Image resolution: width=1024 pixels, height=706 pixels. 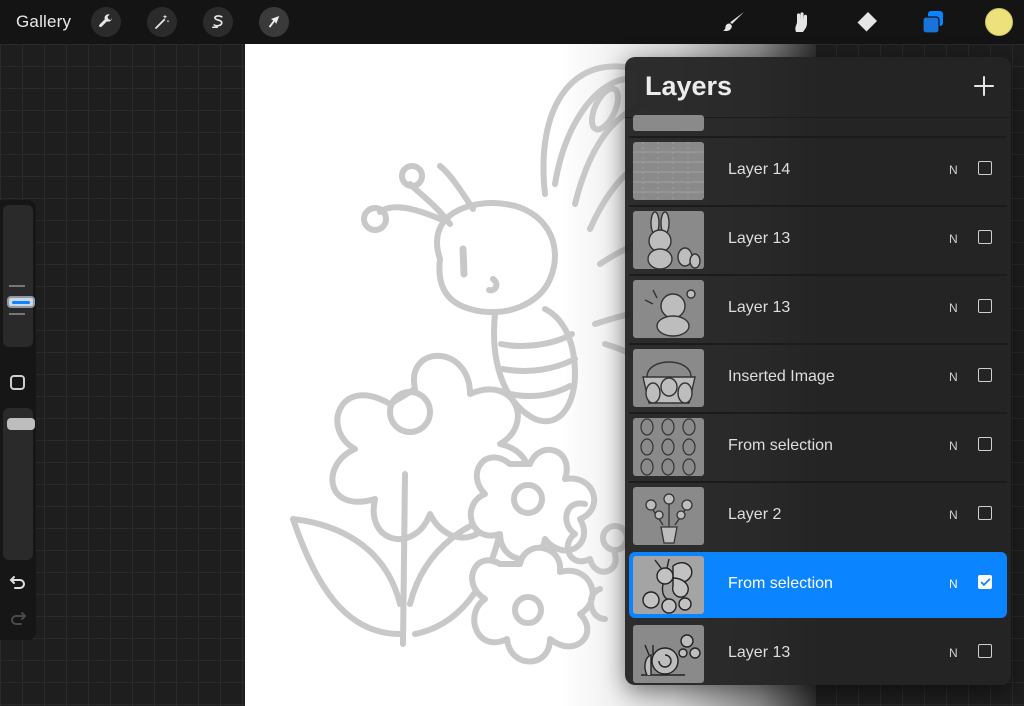 What do you see at coordinates (818, 516) in the screenshot?
I see `layer-row: Layer 2 N` at bounding box center [818, 516].